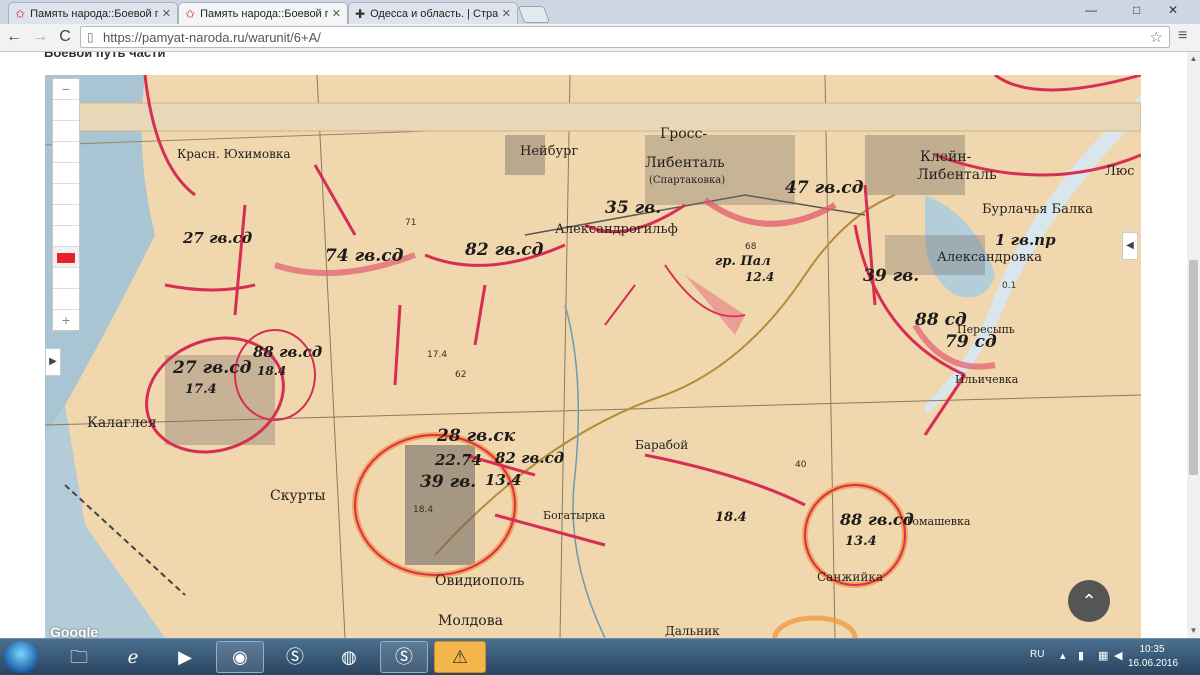  Describe the element at coordinates (683, 134) in the screenshot. I see `map-label: Гросс-` at that location.